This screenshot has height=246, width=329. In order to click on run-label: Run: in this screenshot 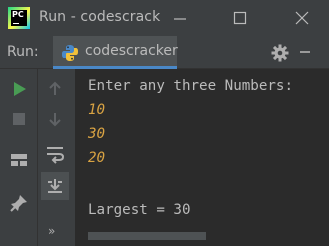, I will do `click(23, 52)`.